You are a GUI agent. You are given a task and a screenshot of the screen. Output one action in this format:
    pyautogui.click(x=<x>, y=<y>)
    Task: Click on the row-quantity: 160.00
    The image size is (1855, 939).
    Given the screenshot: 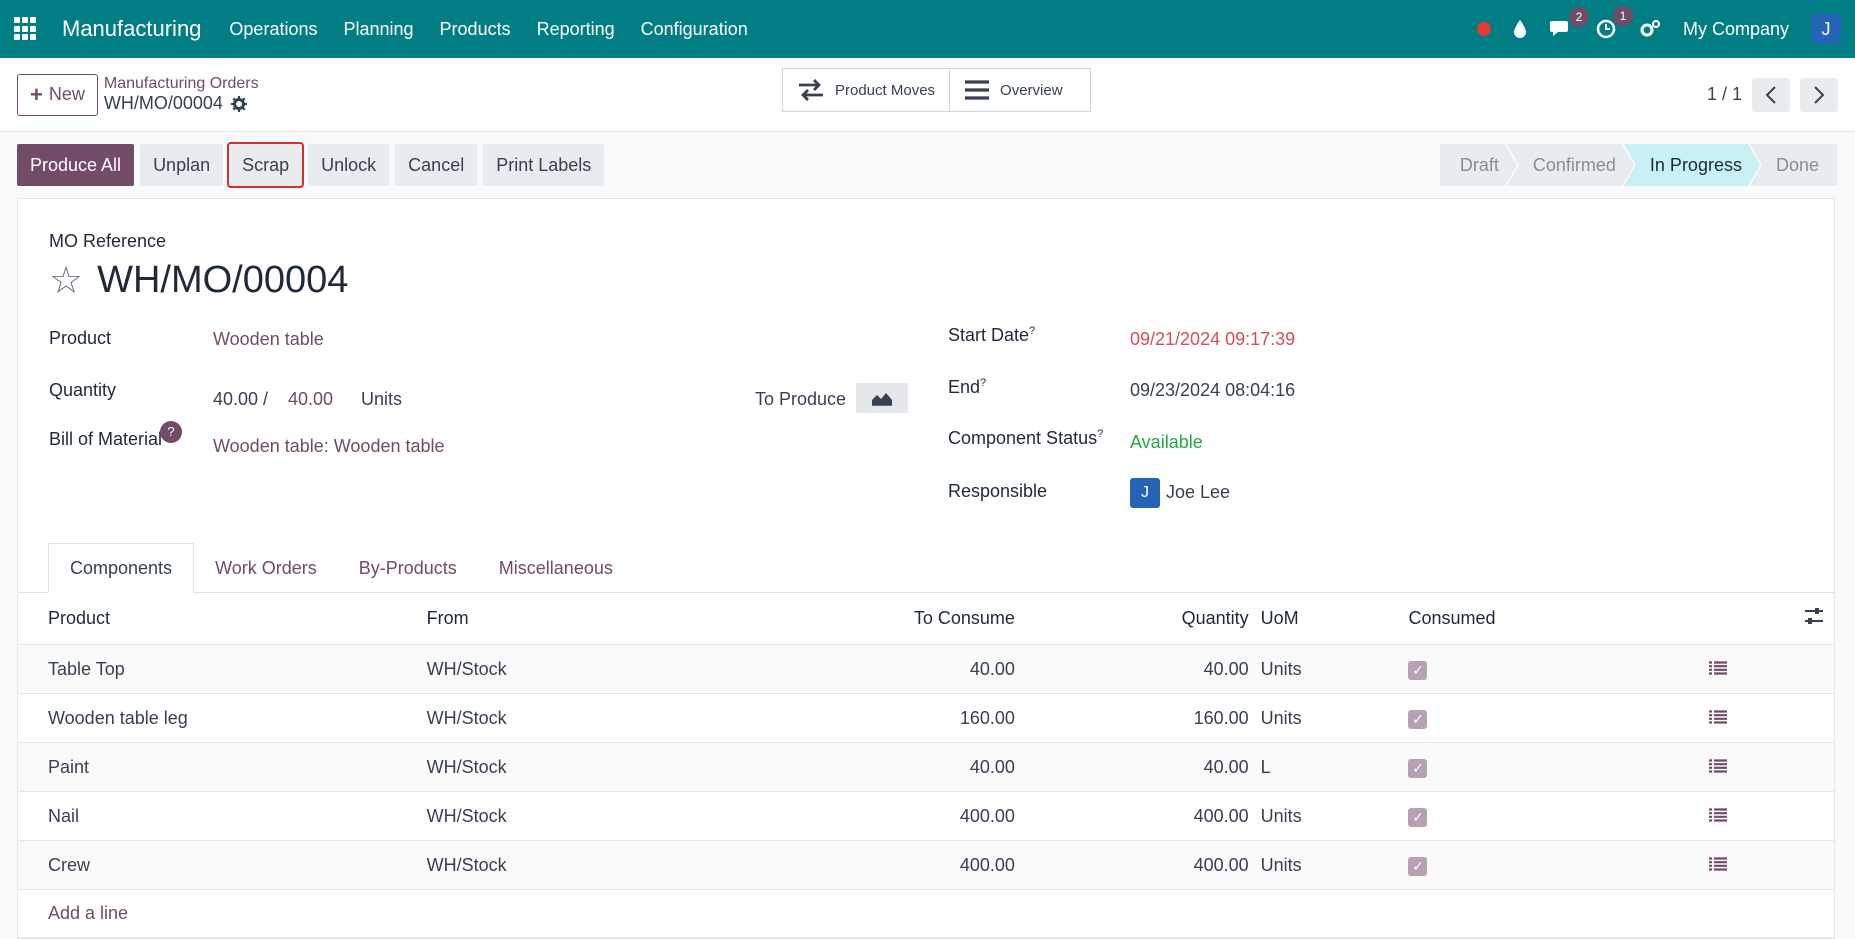 What is the action you would take?
    pyautogui.click(x=1132, y=718)
    